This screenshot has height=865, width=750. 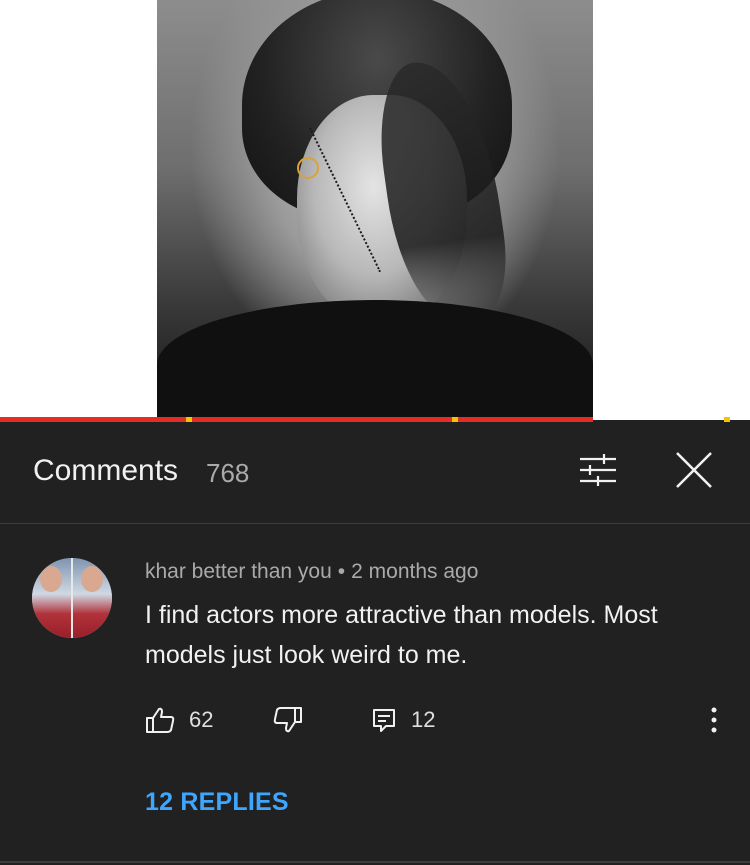 I want to click on reply-icon, so click(x=384, y=720).